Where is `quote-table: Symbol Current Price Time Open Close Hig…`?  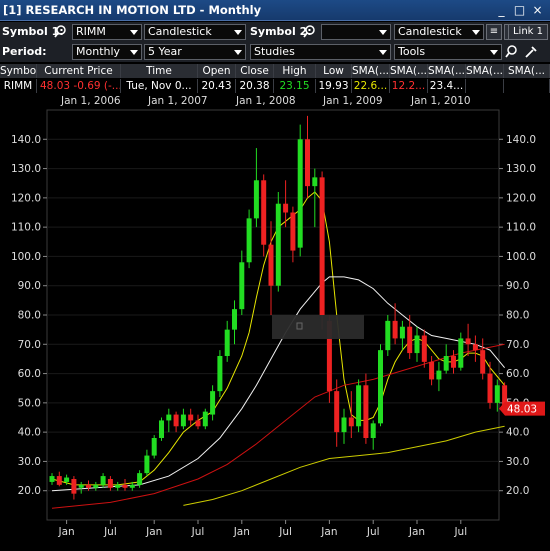
quote-table: Symbol Current Price Time Open Close Hig… is located at coordinates (275, 78).